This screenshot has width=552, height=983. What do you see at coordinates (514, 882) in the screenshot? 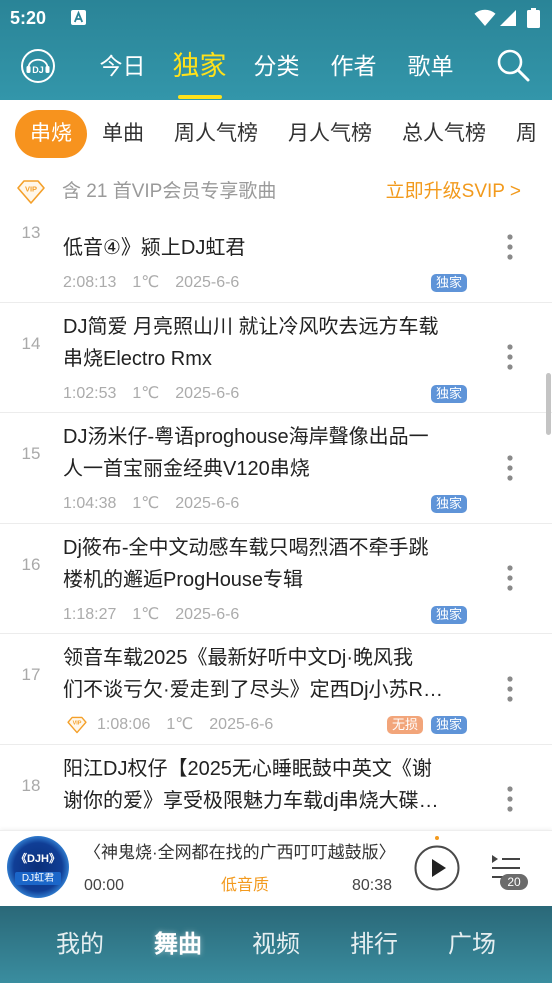
I see `queue-count-badge: 20` at bounding box center [514, 882].